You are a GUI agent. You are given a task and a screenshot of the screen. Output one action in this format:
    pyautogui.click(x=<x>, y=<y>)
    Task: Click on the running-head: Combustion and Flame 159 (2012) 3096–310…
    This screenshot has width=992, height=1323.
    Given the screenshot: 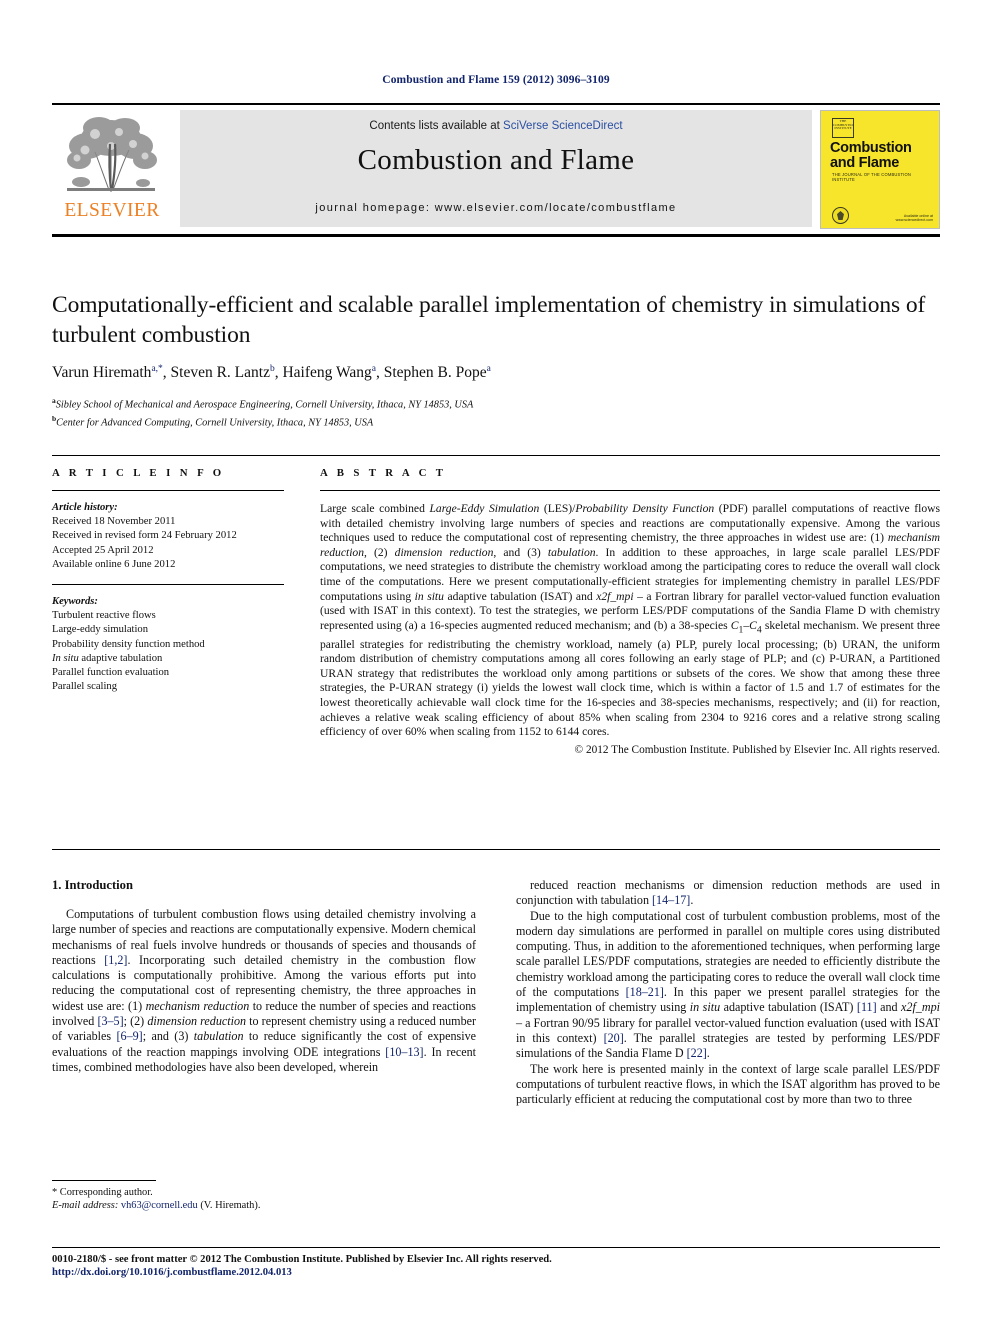 What is the action you would take?
    pyautogui.click(x=496, y=80)
    